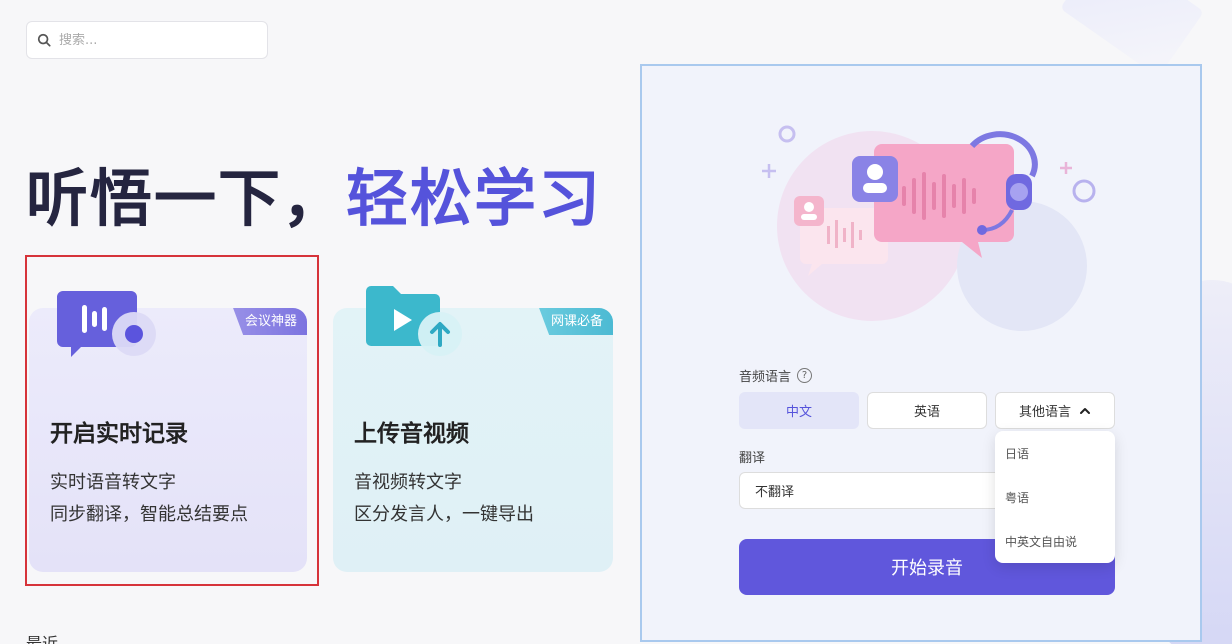  What do you see at coordinates (799, 410) in the screenshot?
I see `language-option-chinese: 中文` at bounding box center [799, 410].